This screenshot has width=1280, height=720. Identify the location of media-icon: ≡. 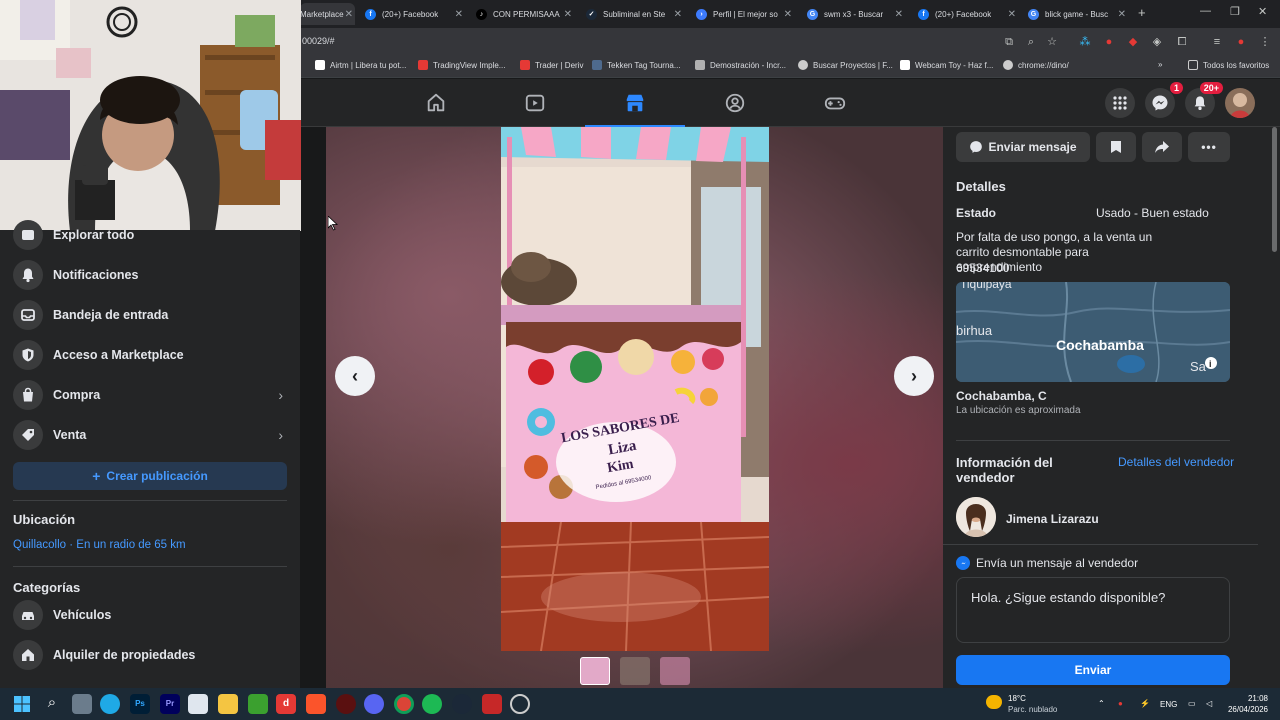
(1217, 42).